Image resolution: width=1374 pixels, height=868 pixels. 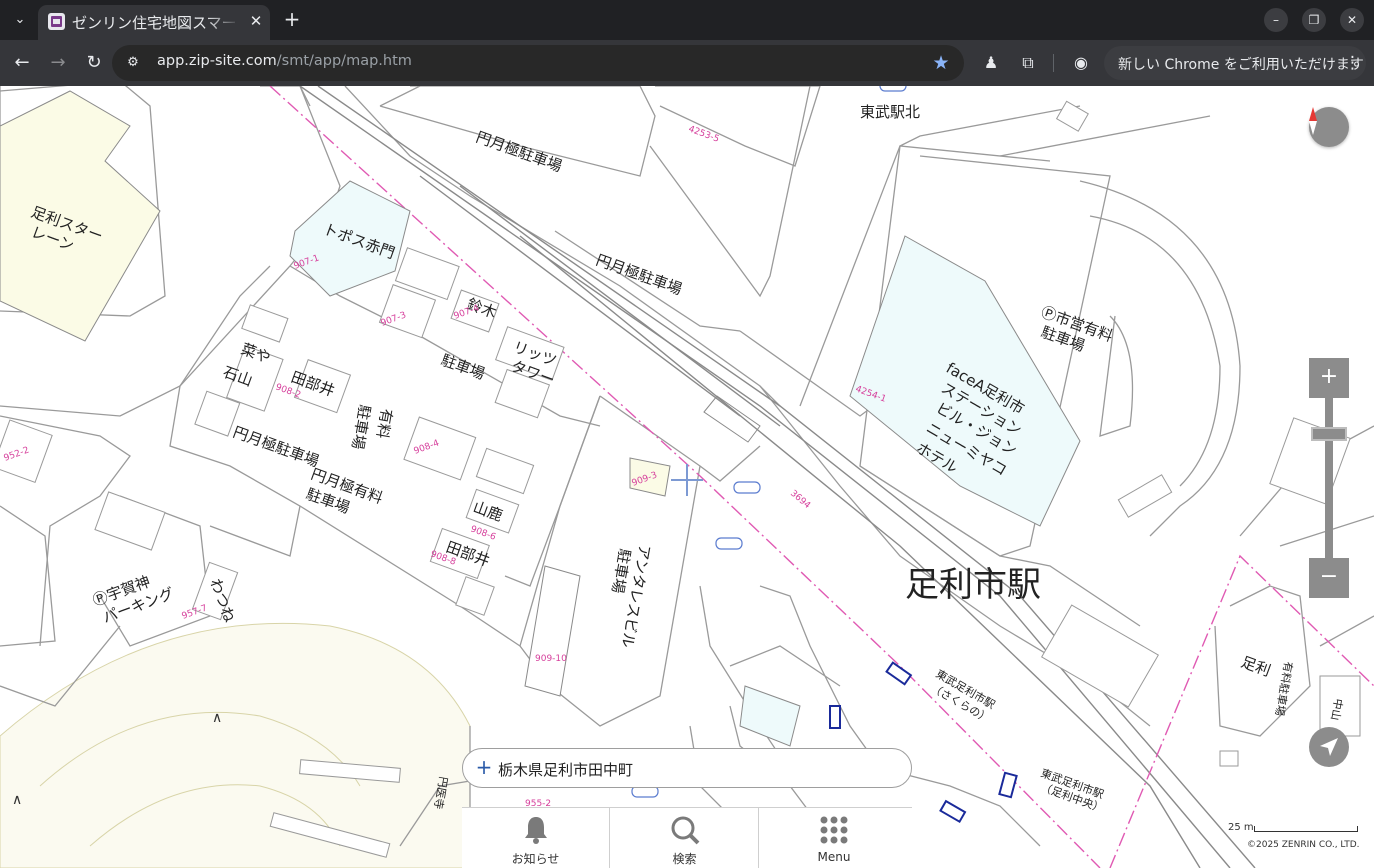 What do you see at coordinates (890, 112) in the screenshot?
I see `station-north-label: 東武駅北` at bounding box center [890, 112].